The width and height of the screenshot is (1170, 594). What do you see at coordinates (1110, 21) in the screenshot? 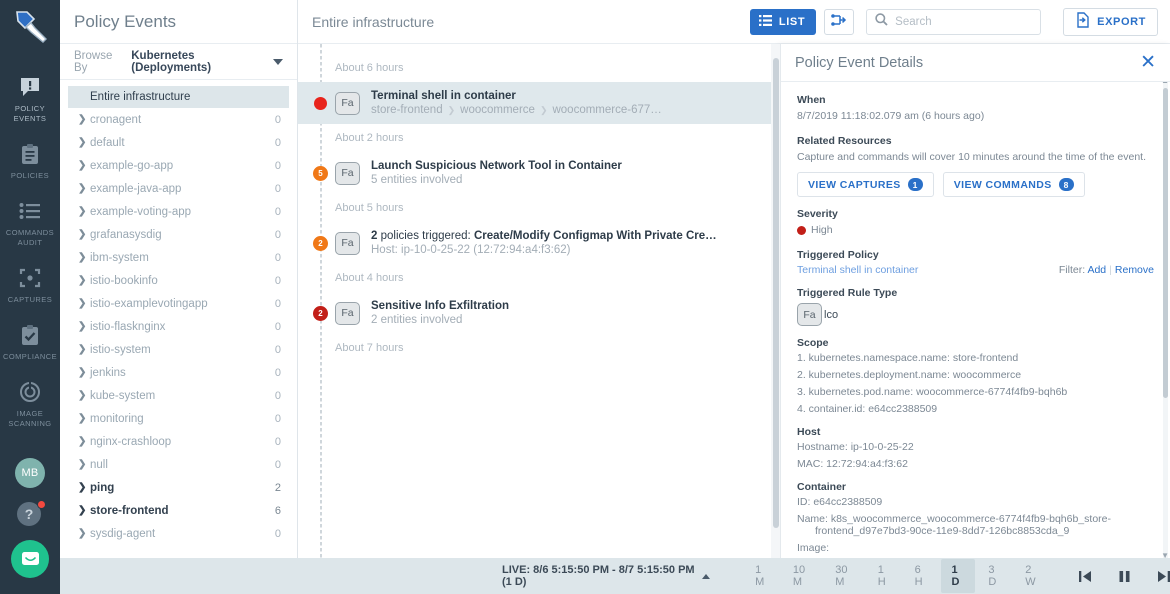
I see `export-button: EXPORT` at bounding box center [1110, 21].